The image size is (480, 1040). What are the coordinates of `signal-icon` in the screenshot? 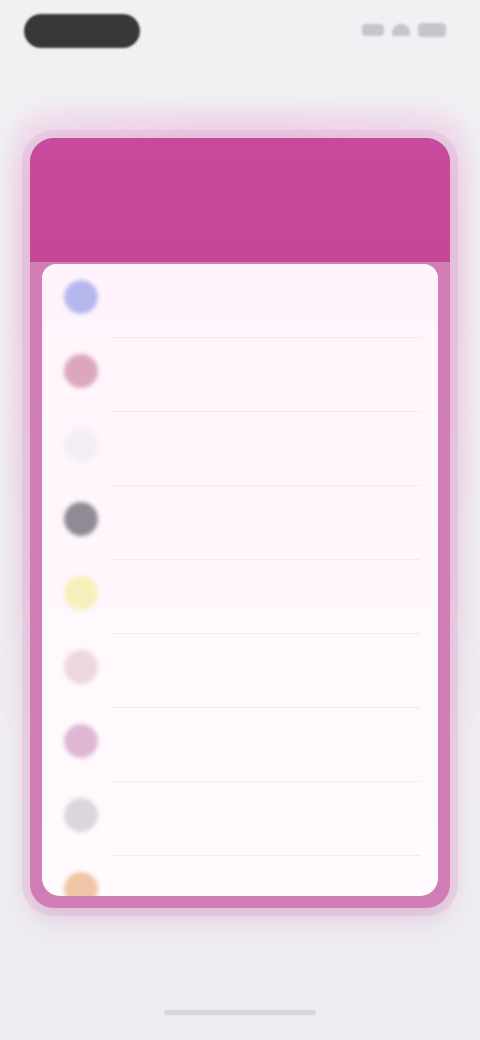 It's located at (373, 30).